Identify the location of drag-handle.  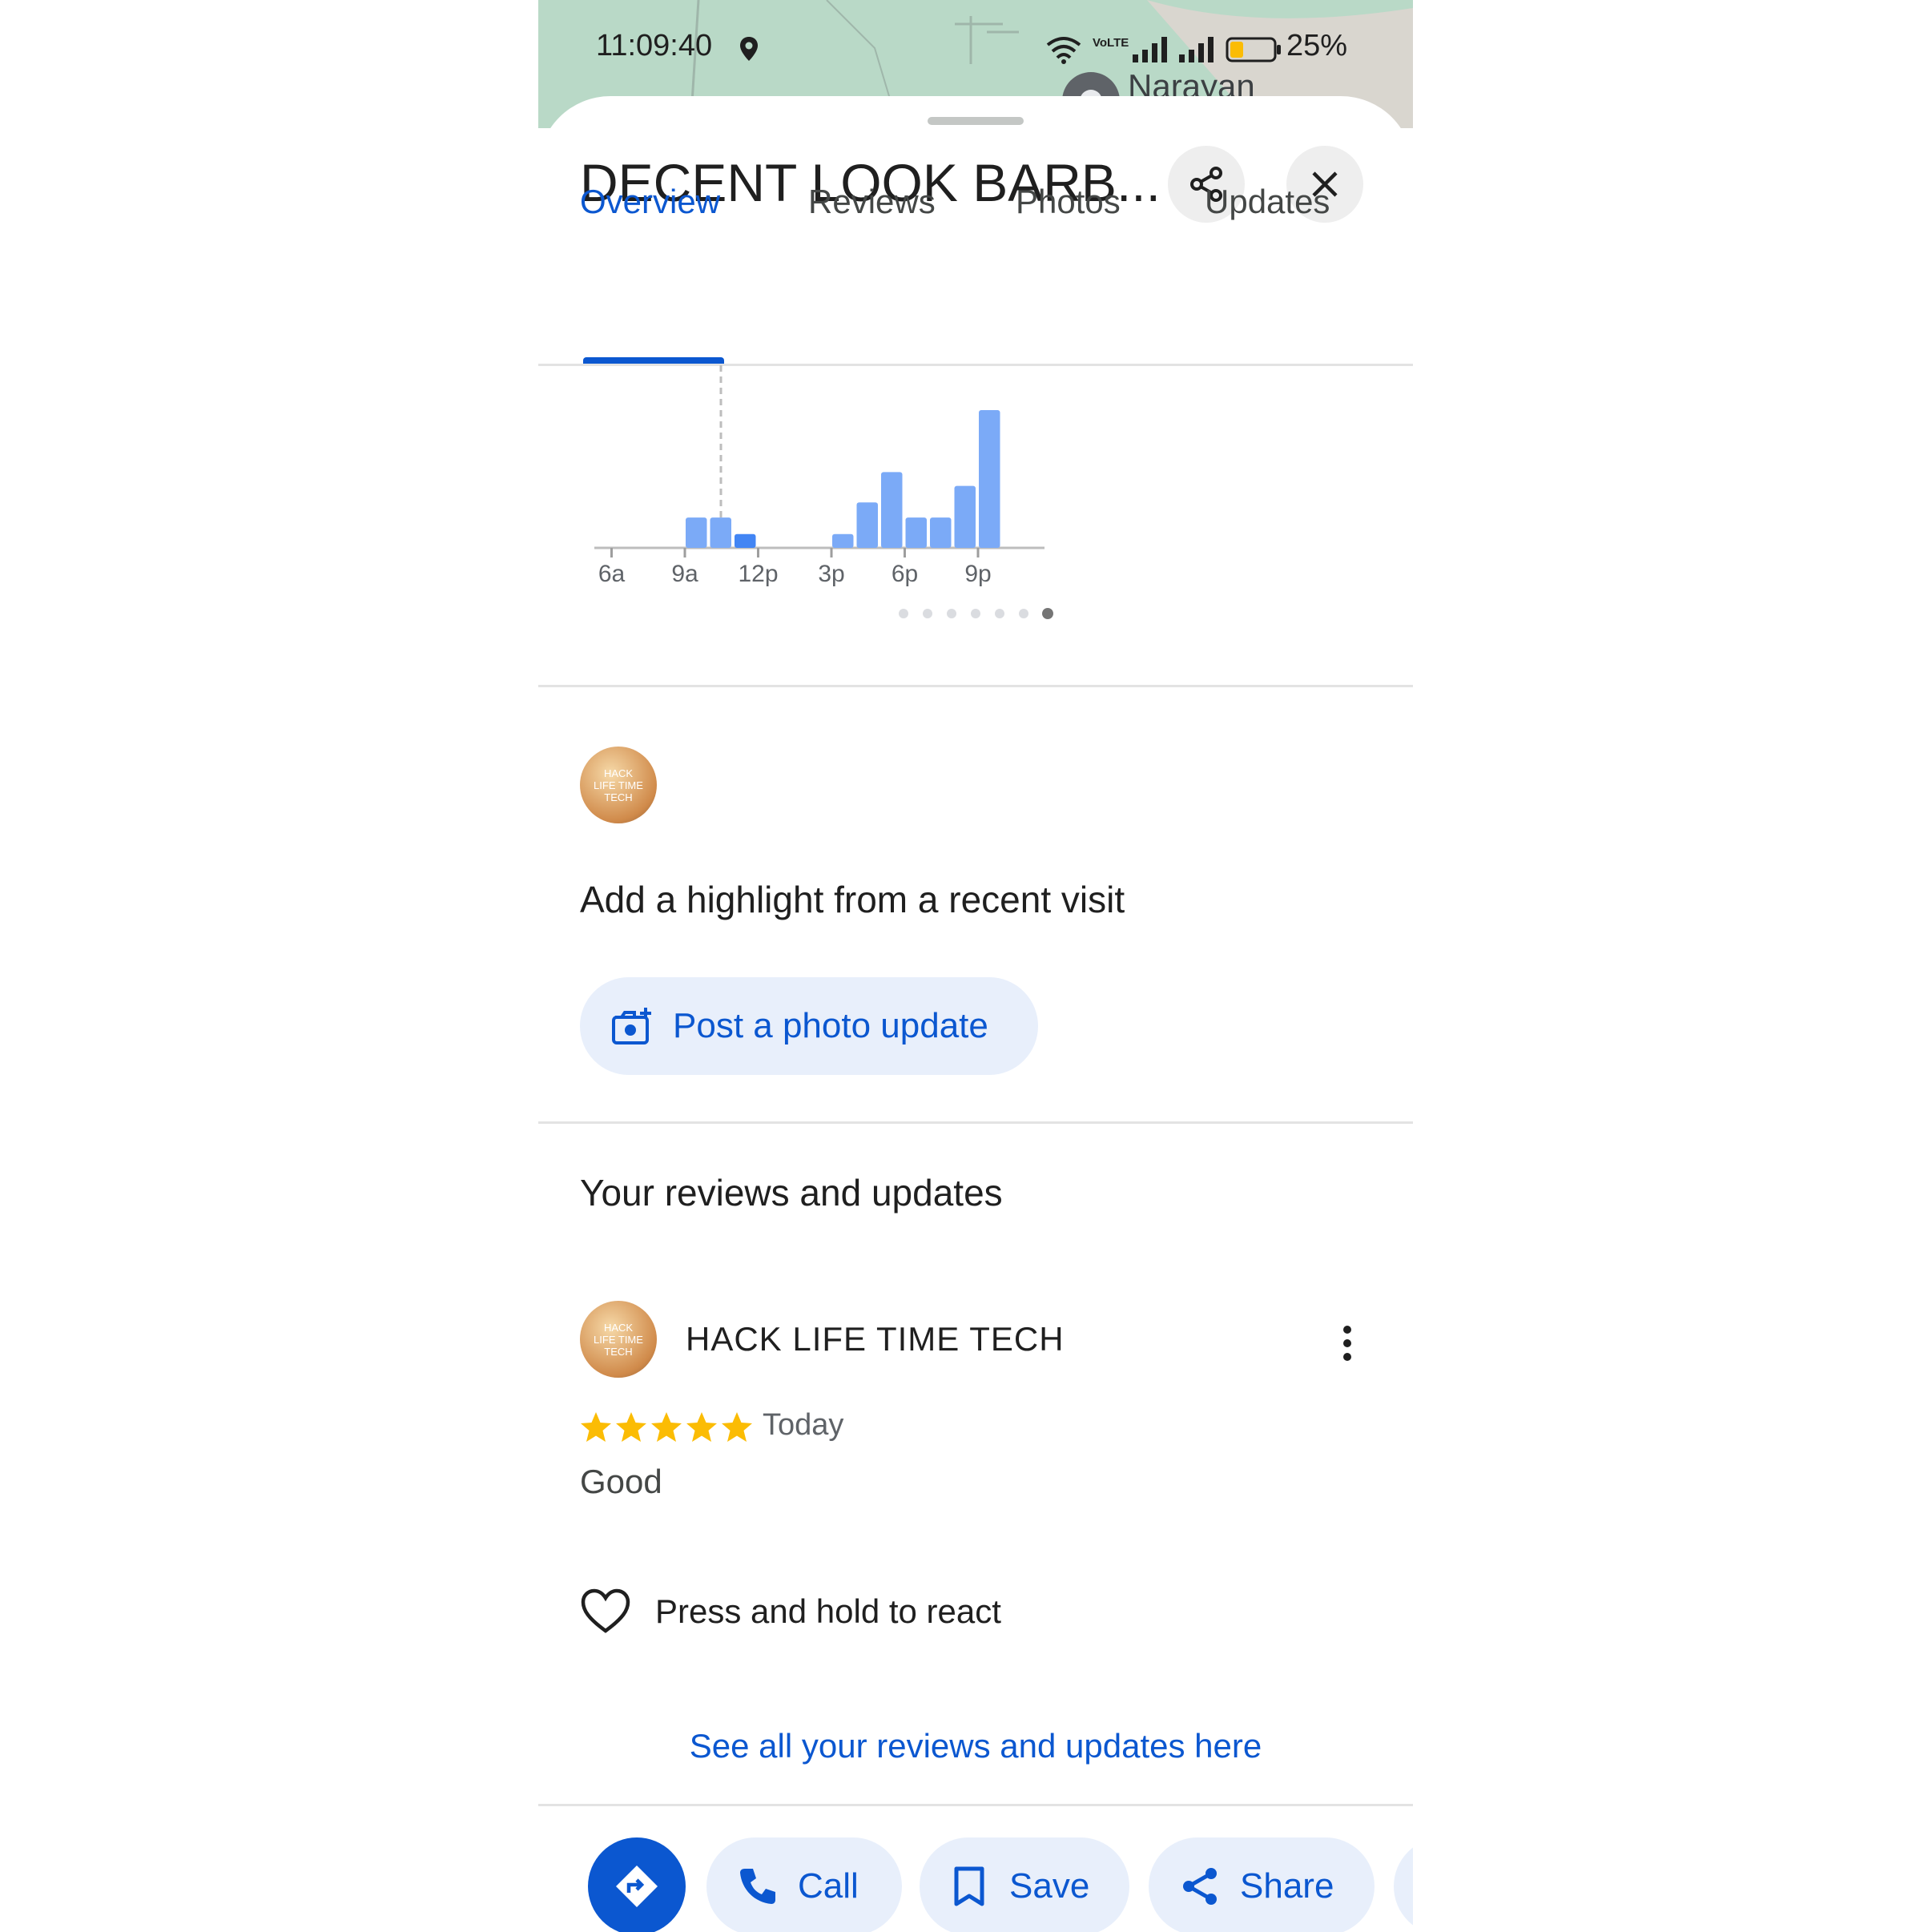
(976, 121).